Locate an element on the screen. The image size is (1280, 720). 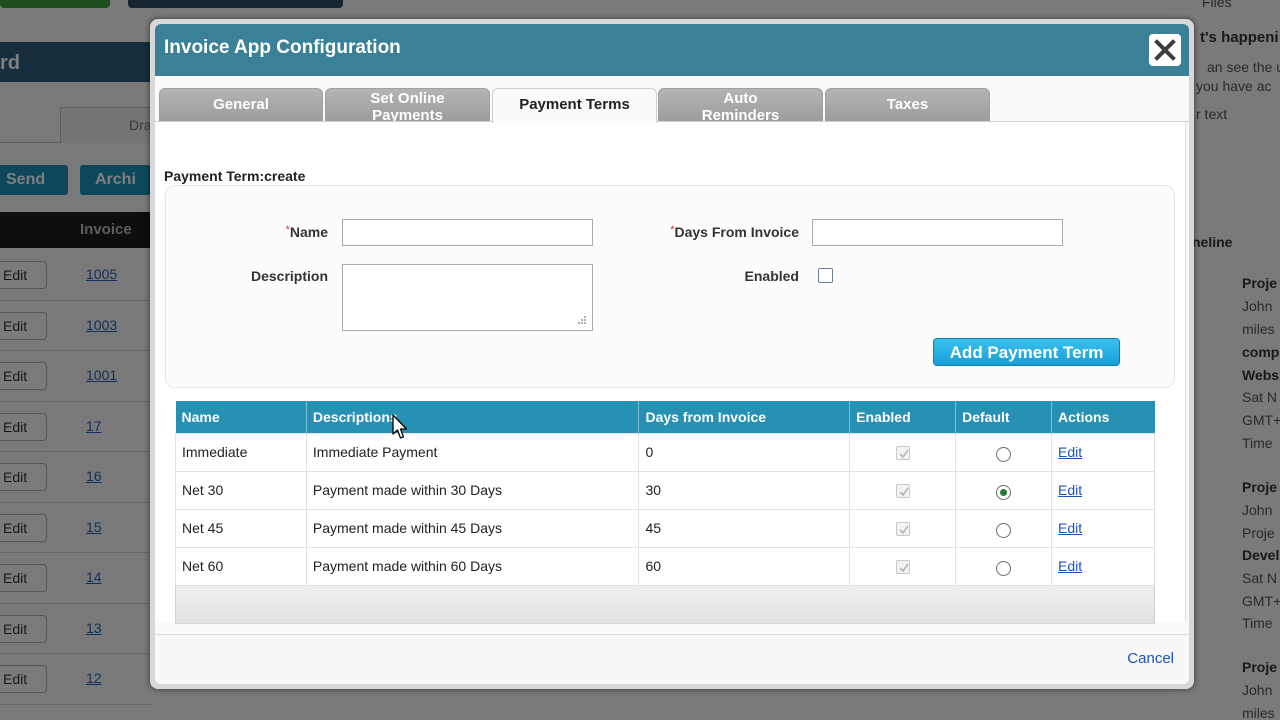
table-row: Net 45 Payment made within 45 Days 45 Edit is located at coordinates (665, 528).